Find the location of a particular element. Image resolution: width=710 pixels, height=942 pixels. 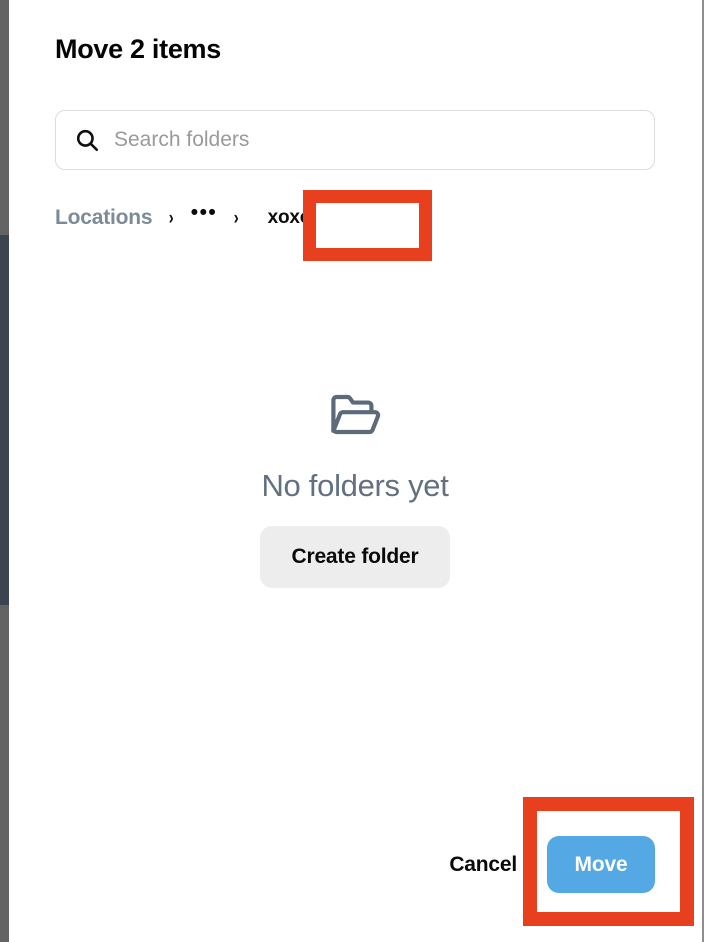

search-input is located at coordinates (377, 140).